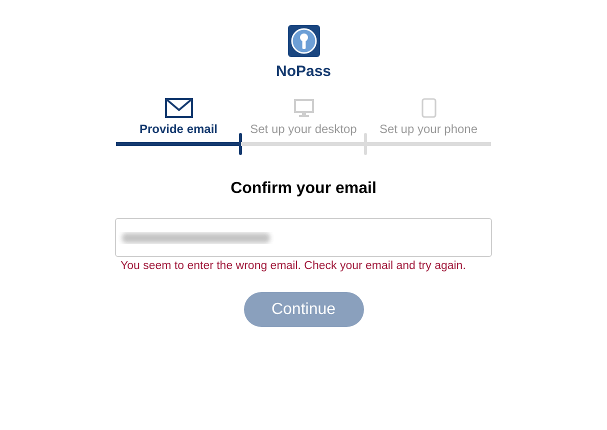  I want to click on step-tab: Set up your phone, so click(428, 127).